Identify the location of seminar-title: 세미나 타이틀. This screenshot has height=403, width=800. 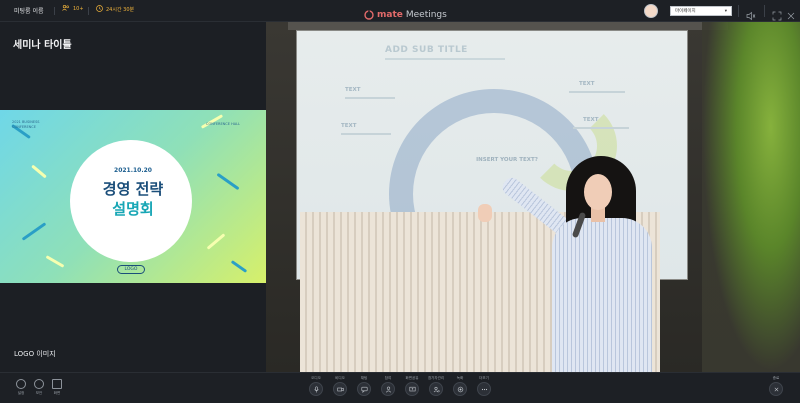
(42, 45).